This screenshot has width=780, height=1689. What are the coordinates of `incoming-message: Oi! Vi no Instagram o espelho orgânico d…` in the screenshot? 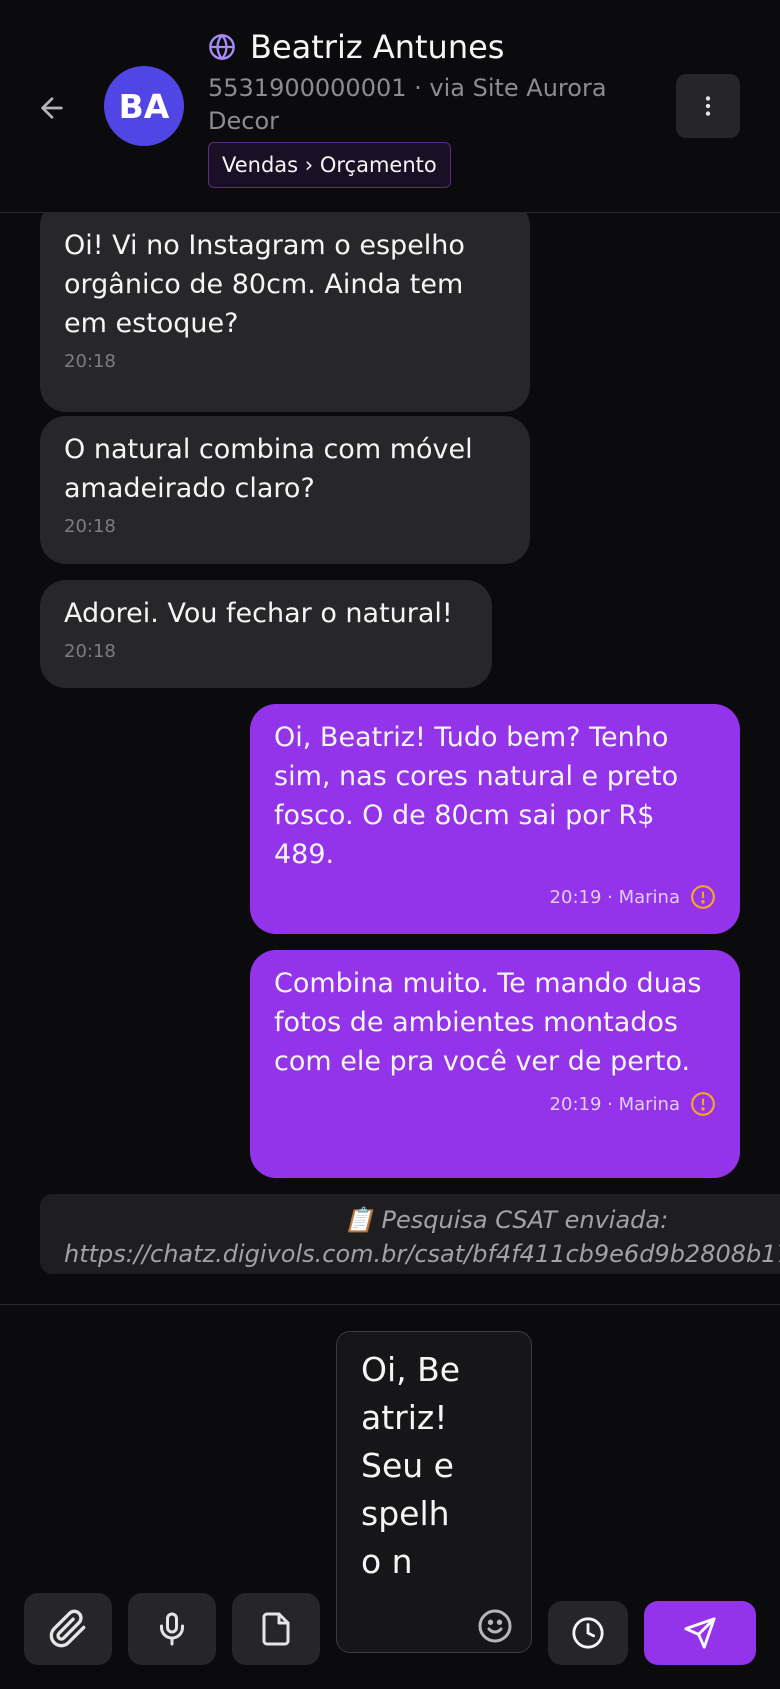 It's located at (285, 312).